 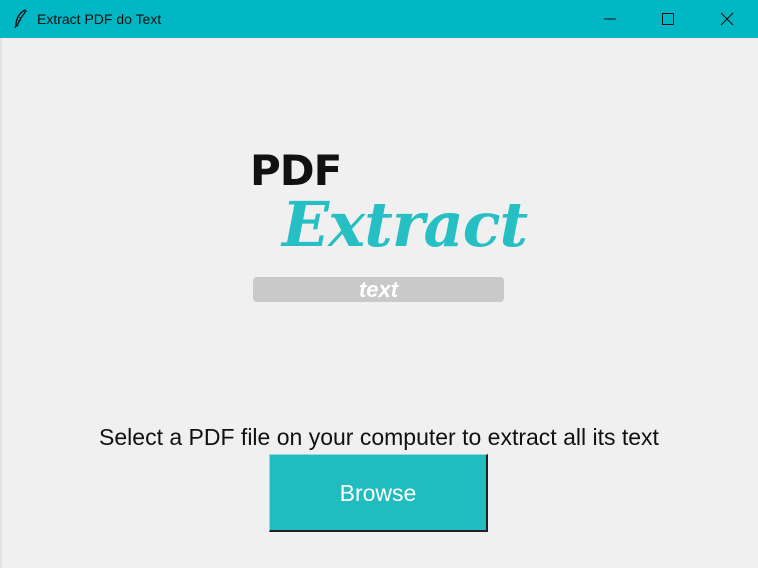 I want to click on minimize-button, so click(x=611, y=19).